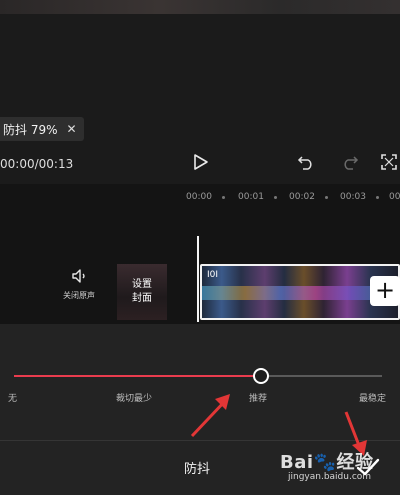 The width and height of the screenshot is (400, 495). I want to click on add-clip-button: +, so click(385, 291).